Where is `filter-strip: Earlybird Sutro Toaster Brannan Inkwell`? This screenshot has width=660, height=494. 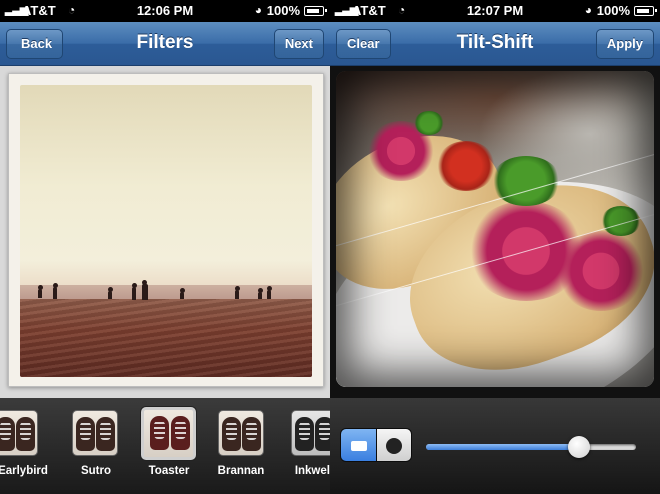 filter-strip: Earlybird Sutro Toaster Brannan Inkwell is located at coordinates (165, 446).